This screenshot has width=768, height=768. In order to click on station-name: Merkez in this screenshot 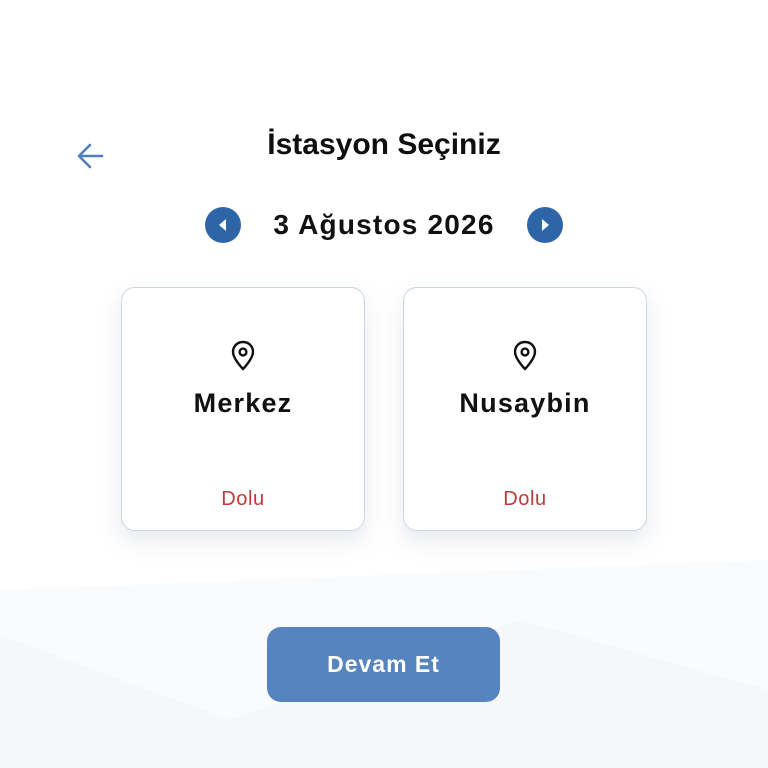, I will do `click(243, 403)`.